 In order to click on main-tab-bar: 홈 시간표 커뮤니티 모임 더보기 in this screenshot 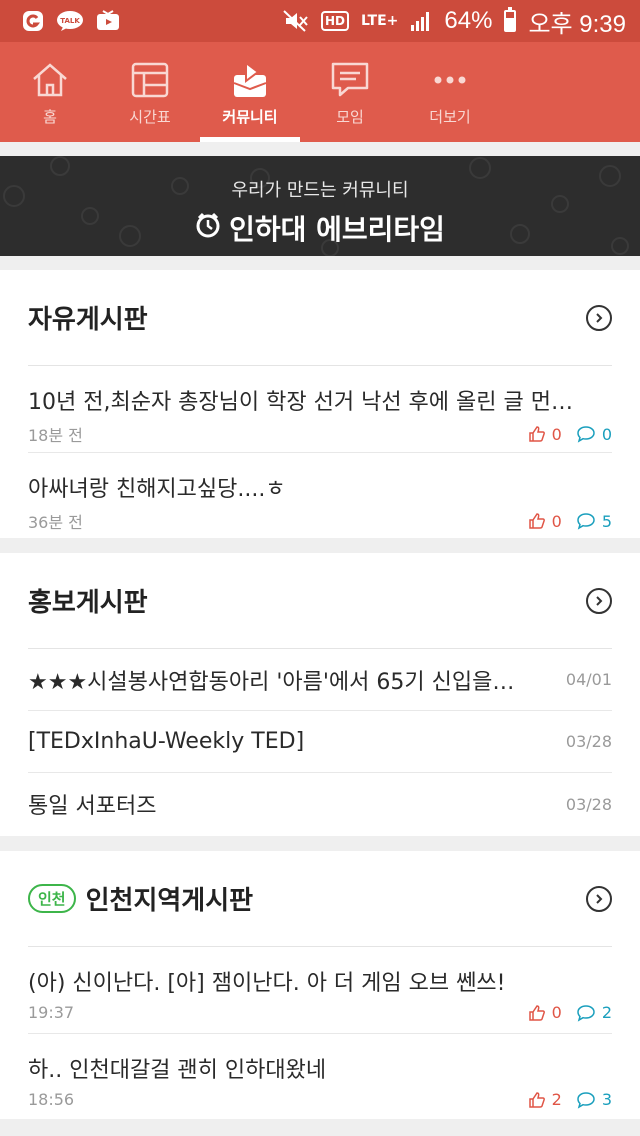, I will do `click(320, 92)`.